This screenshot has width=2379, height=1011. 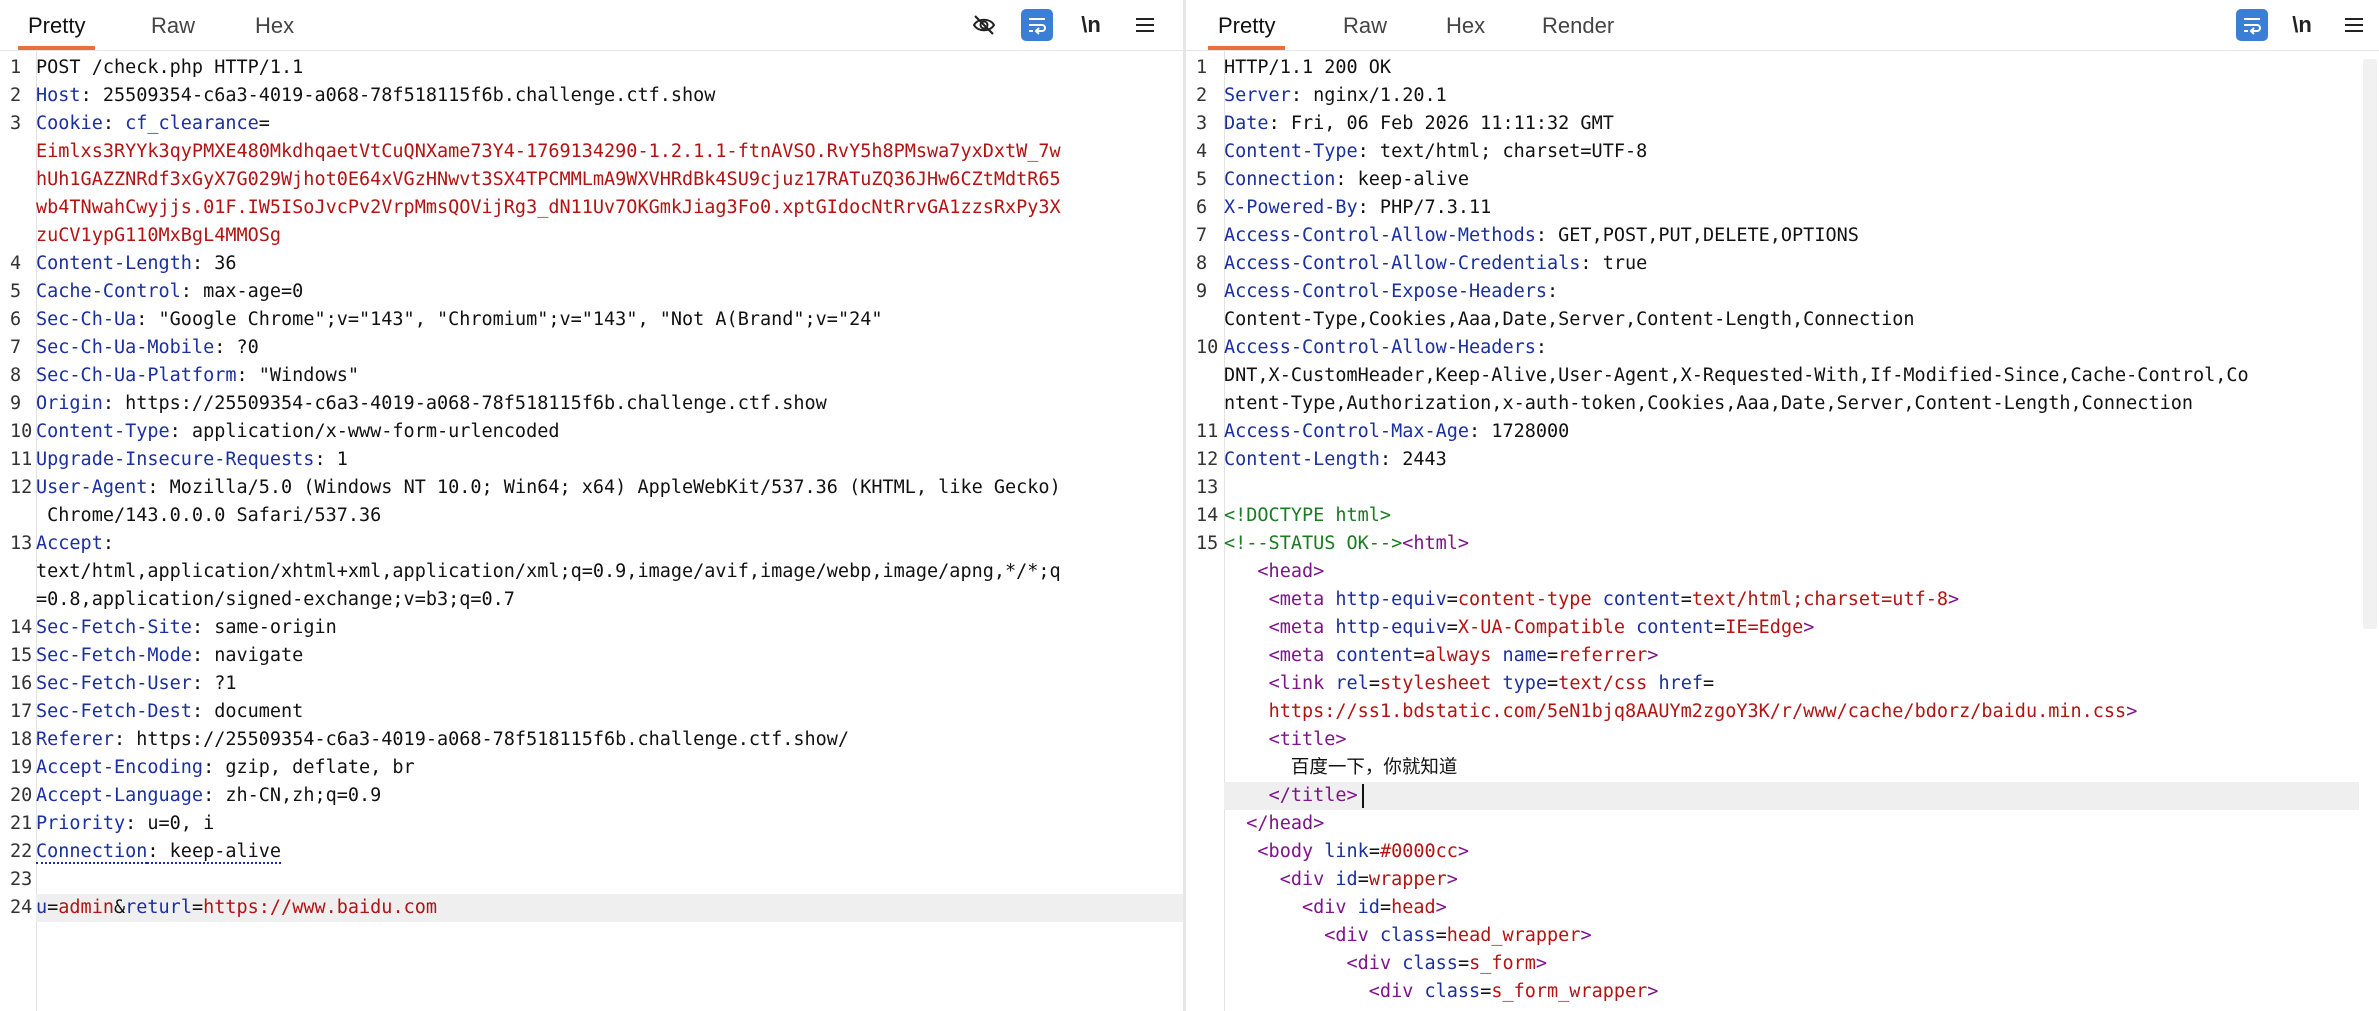 What do you see at coordinates (1791, 908) in the screenshot?
I see `code-line: <div id=head>` at bounding box center [1791, 908].